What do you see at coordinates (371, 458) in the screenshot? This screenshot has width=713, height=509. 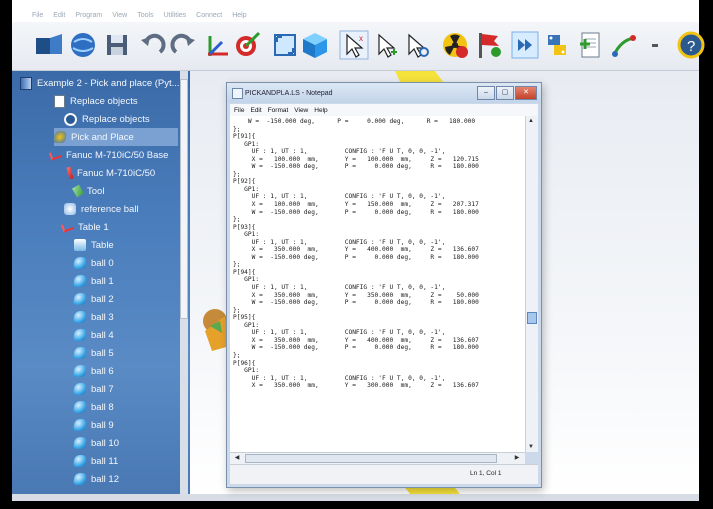 I see `notepad-horizontal-scroll-thumb` at bounding box center [371, 458].